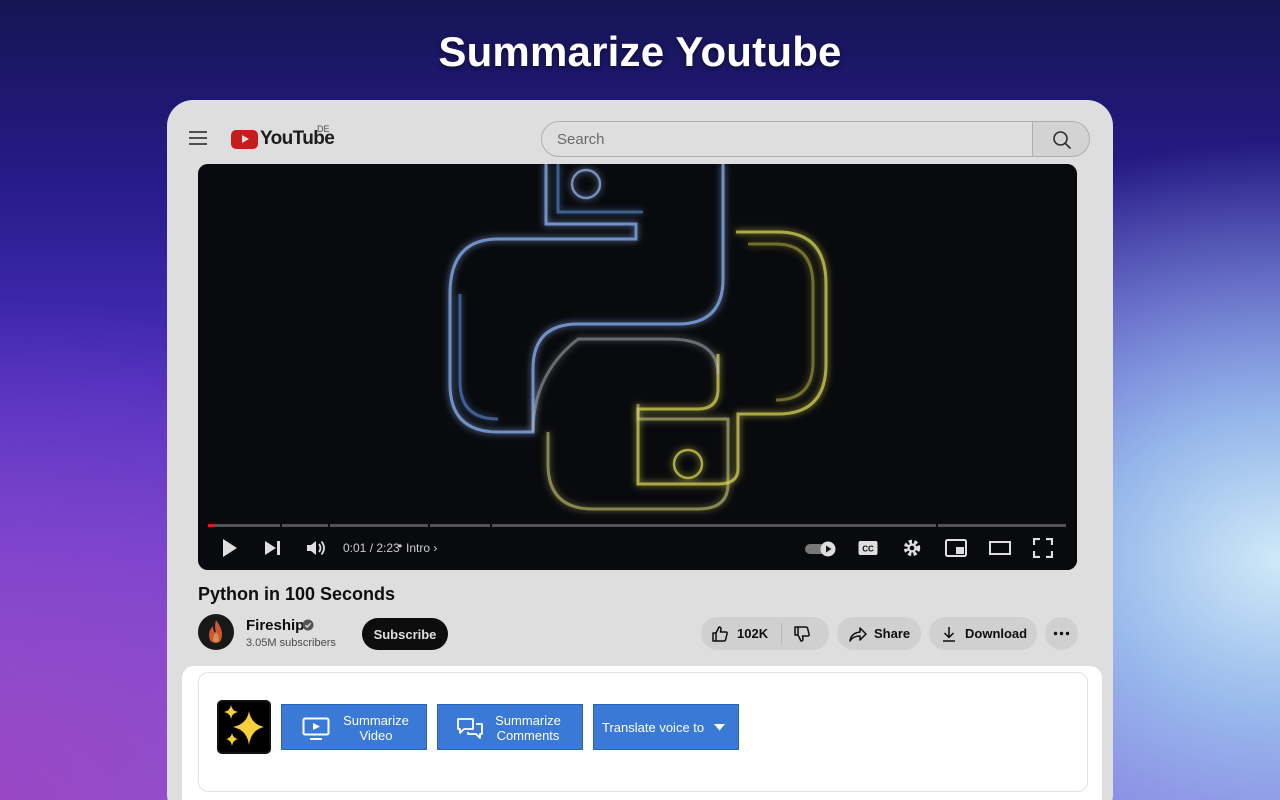 The width and height of the screenshot is (1280, 800). Describe the element at coordinates (211, 525) in the screenshot. I see `progress-played` at that location.